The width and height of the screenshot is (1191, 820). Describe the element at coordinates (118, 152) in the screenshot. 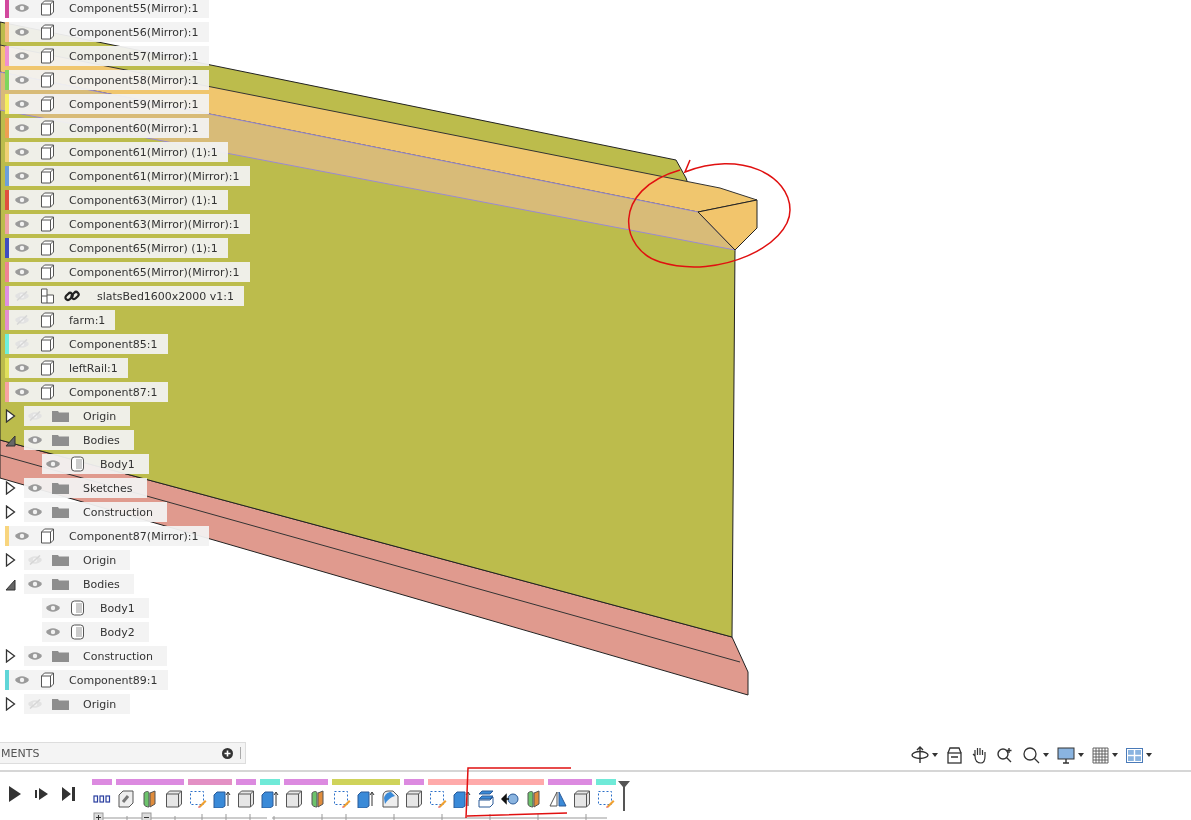

I see `browser-item: Component61(Mirror) (1):1` at that location.